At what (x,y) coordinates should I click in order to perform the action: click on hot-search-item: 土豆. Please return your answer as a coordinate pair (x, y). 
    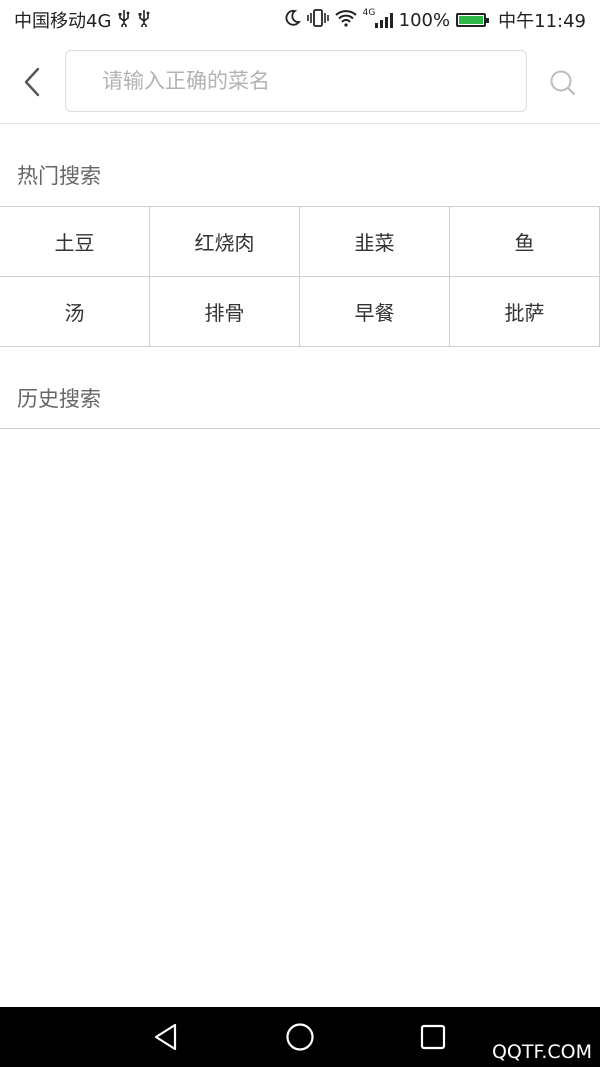
    Looking at the image, I should click on (75, 242).